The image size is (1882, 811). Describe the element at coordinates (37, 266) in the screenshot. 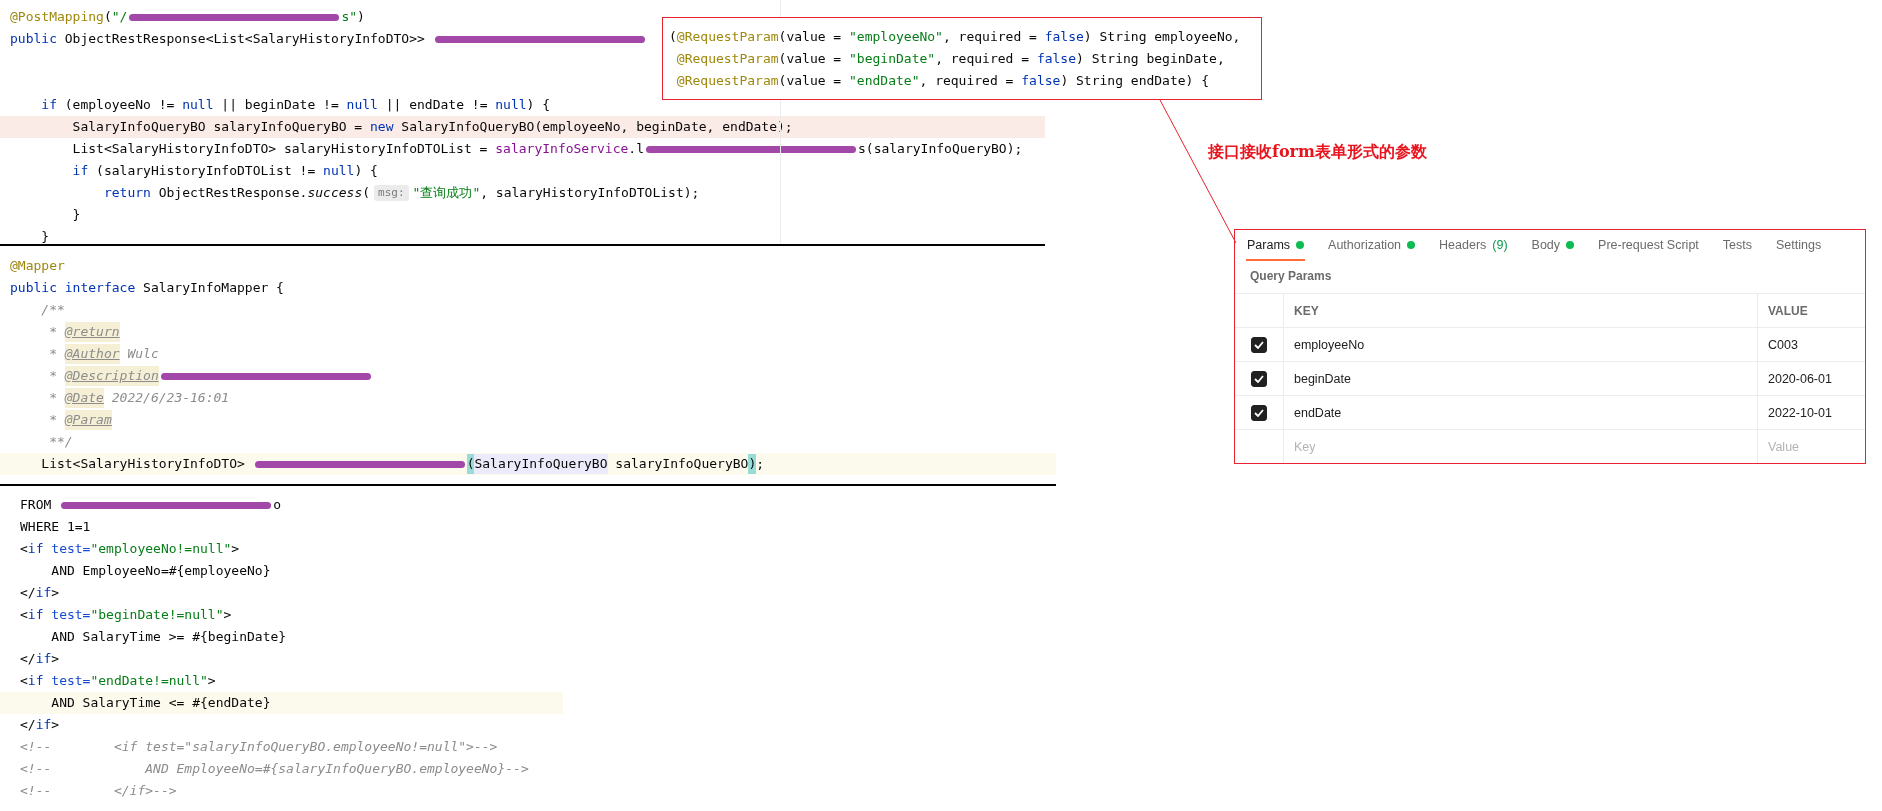

I see `annotation: @Mapper` at that location.